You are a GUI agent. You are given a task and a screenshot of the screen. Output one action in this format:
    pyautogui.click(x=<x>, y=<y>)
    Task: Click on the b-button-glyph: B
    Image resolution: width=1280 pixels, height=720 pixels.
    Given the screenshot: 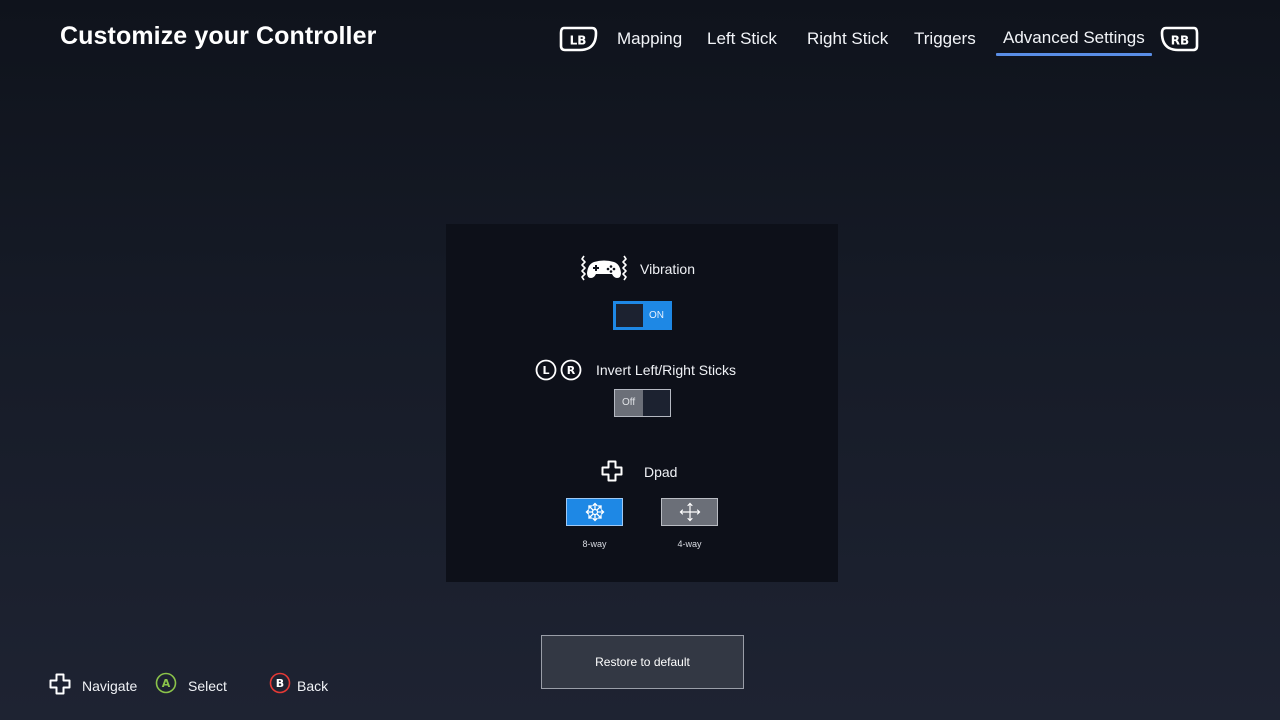 What is the action you would take?
    pyautogui.click(x=280, y=683)
    